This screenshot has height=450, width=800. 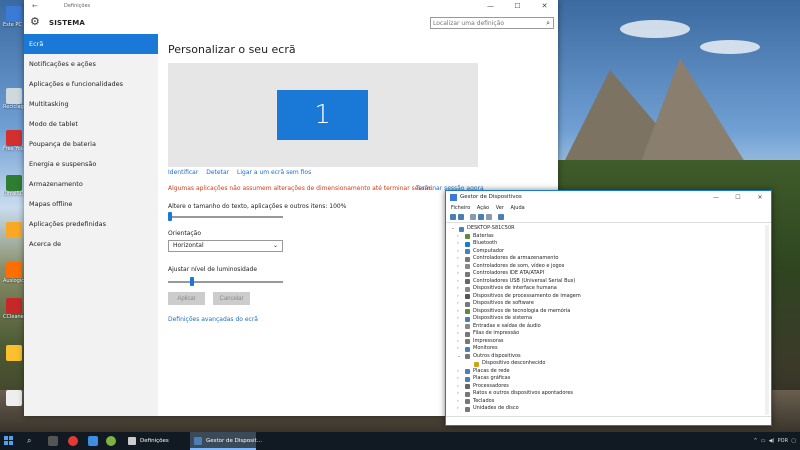 What do you see at coordinates (607, 312) in the screenshot?
I see `tree-node: › Dispositivos de tecnologia de memória` at bounding box center [607, 312].